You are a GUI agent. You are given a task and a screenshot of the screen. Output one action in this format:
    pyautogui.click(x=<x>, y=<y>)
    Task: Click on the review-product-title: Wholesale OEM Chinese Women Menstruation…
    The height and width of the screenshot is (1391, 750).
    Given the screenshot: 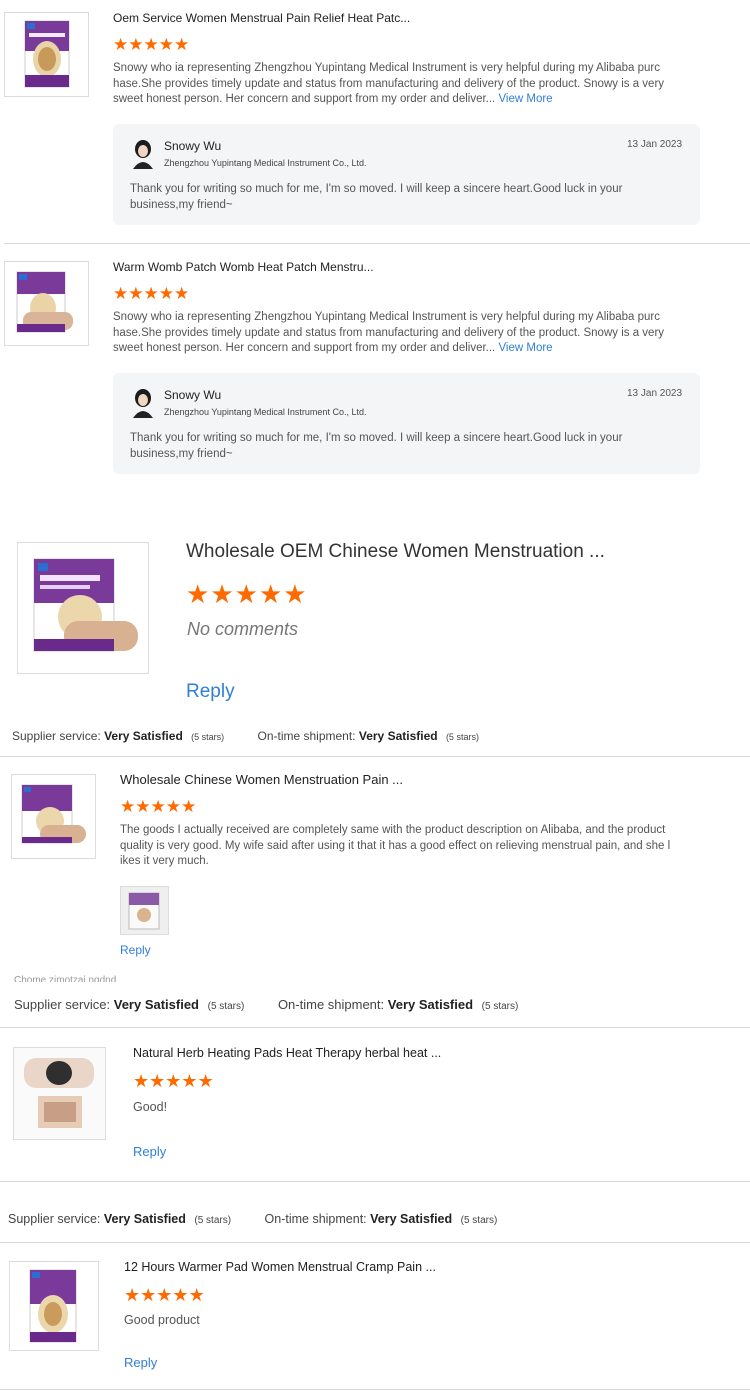 What is the action you would take?
    pyautogui.click(x=466, y=552)
    